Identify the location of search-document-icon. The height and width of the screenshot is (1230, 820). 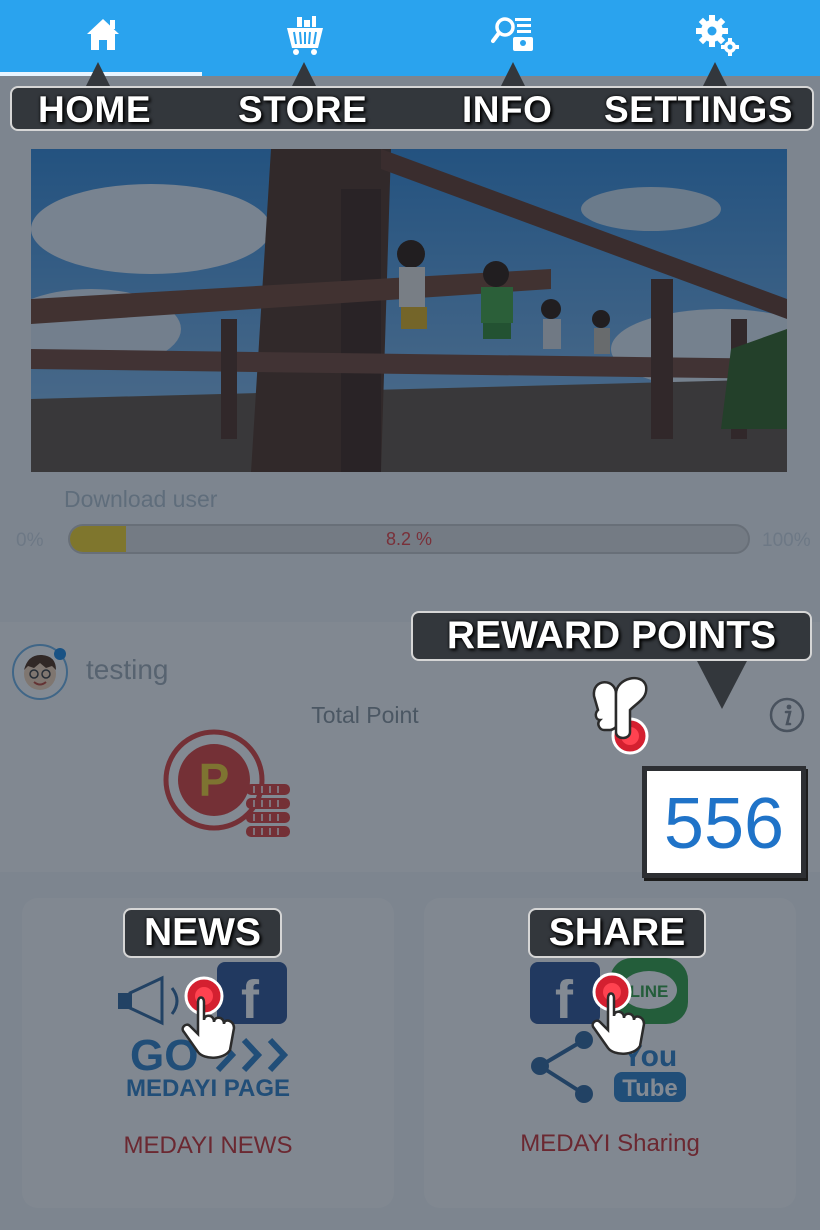
(511, 34).